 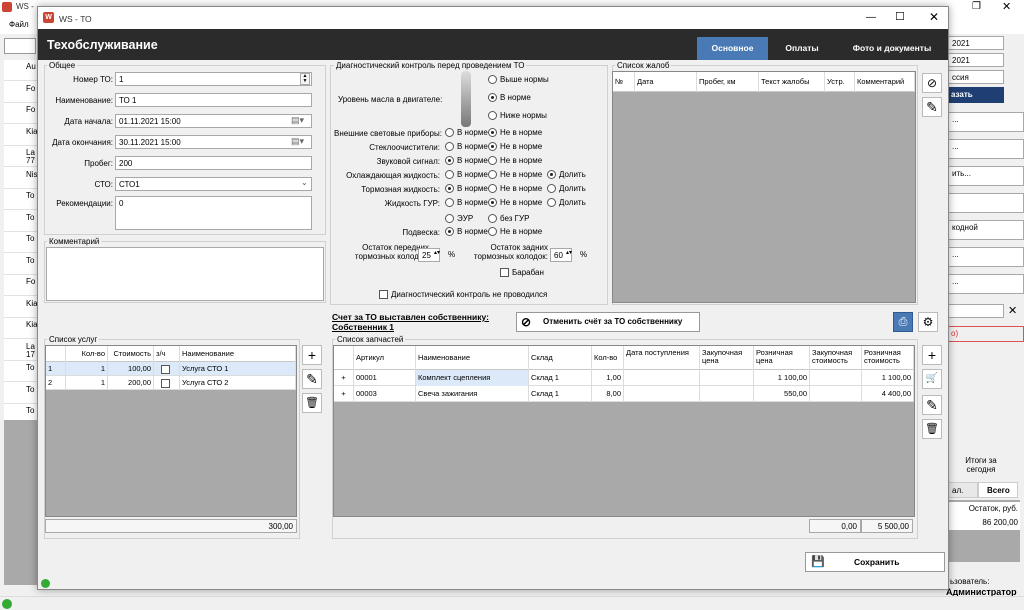 I want to click on num-field: 1, so click(x=213, y=79).